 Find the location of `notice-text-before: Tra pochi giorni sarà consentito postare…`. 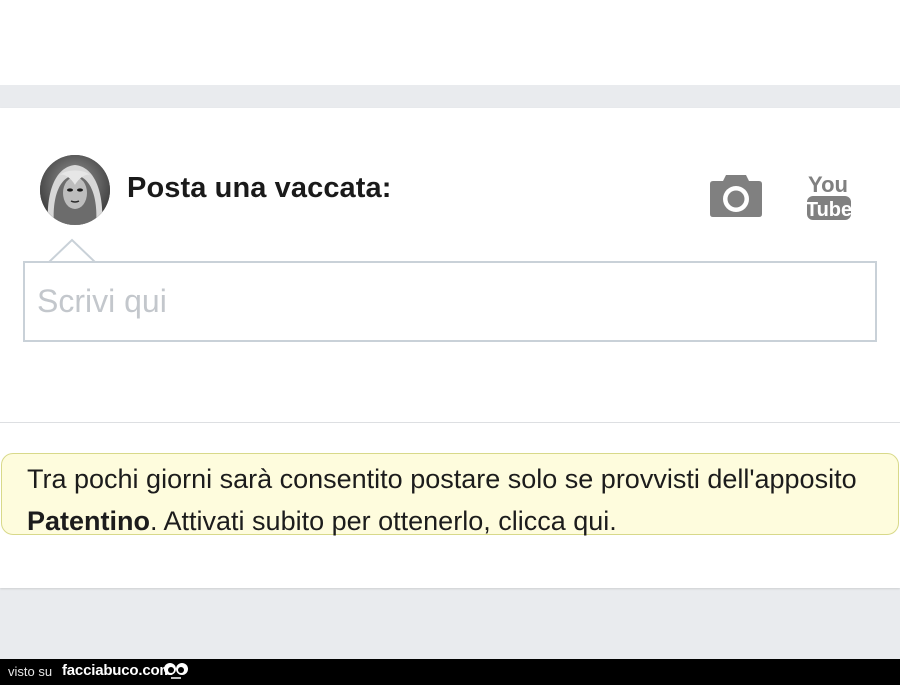

notice-text-before: Tra pochi giorni sarà consentito postare… is located at coordinates (442, 479).